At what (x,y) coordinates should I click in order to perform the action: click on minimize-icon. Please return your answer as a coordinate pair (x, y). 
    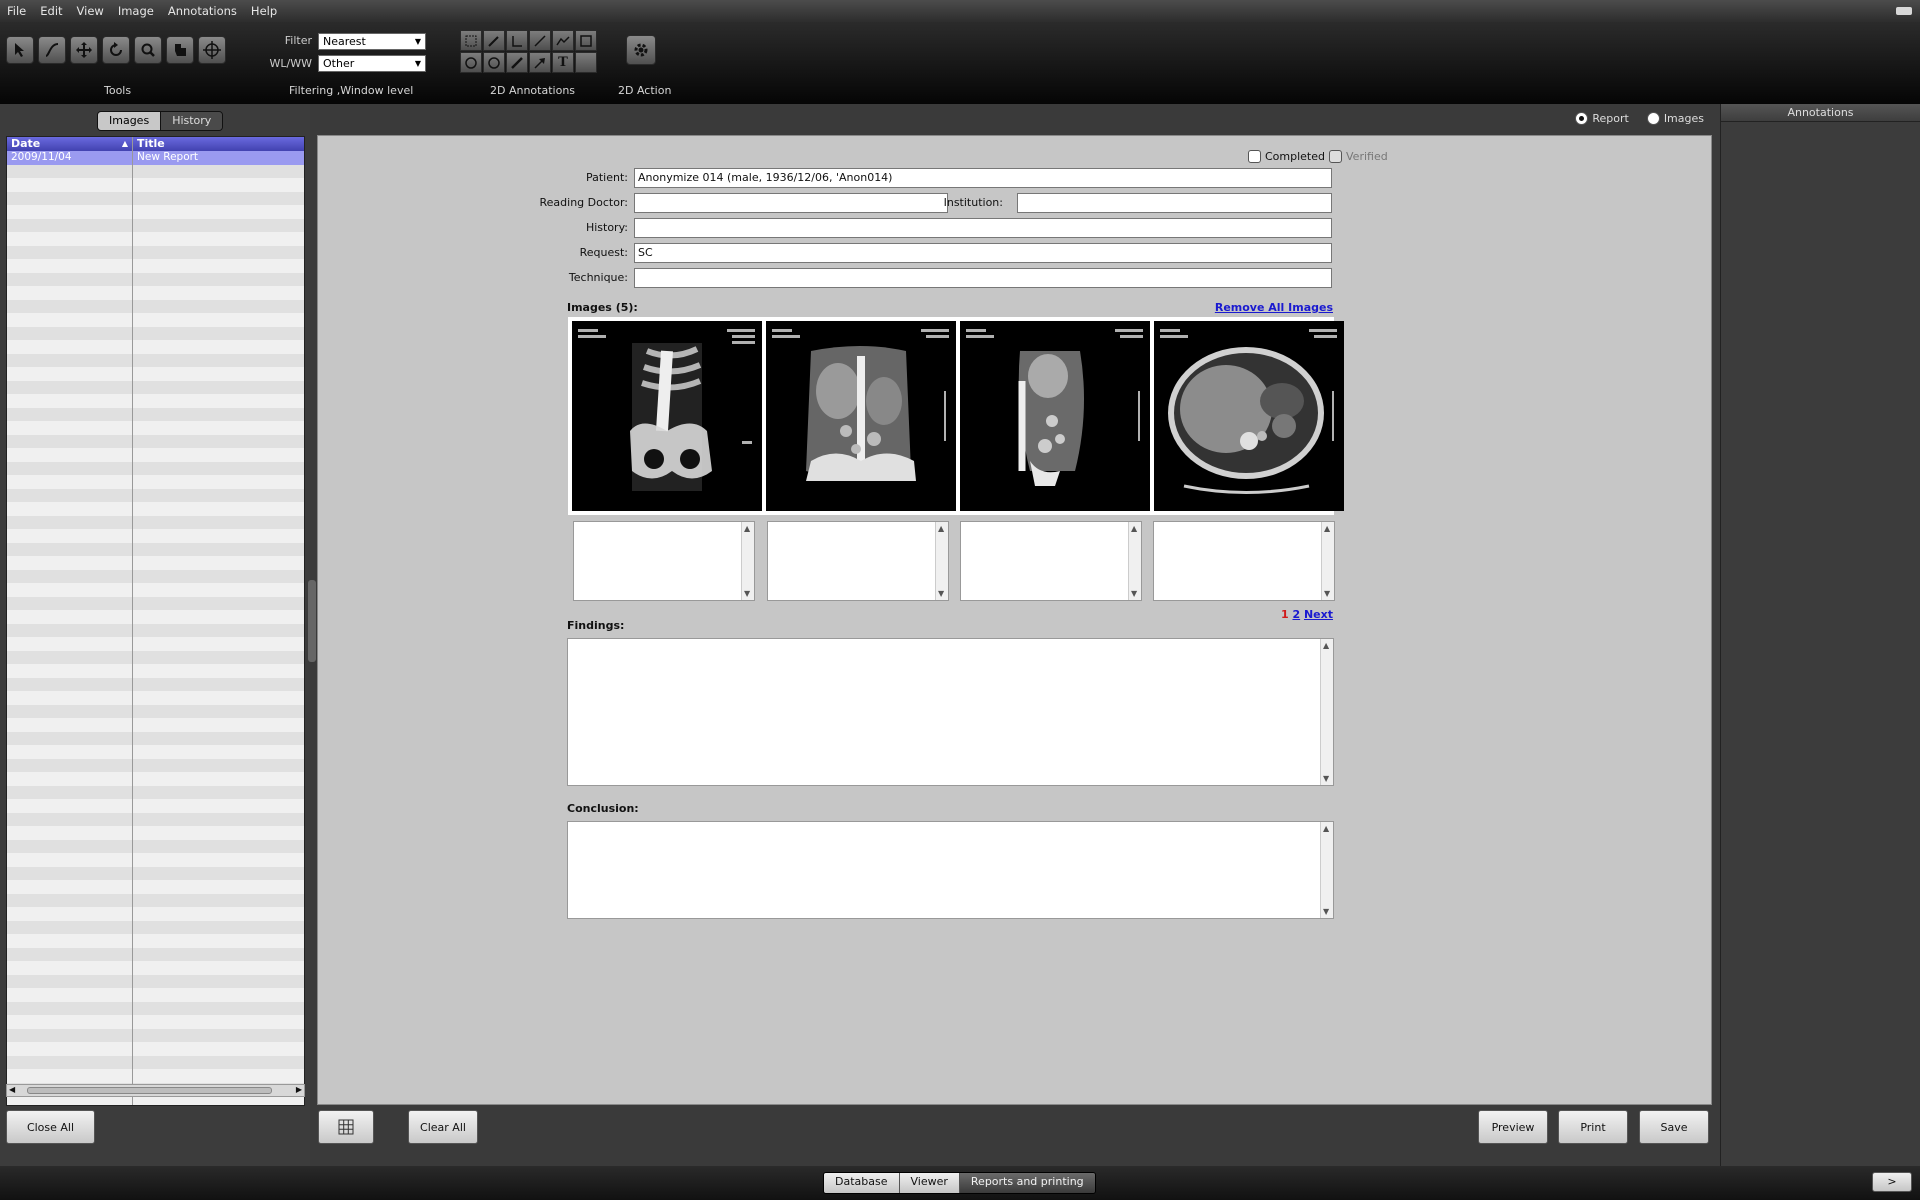
    Looking at the image, I should click on (1904, 11).